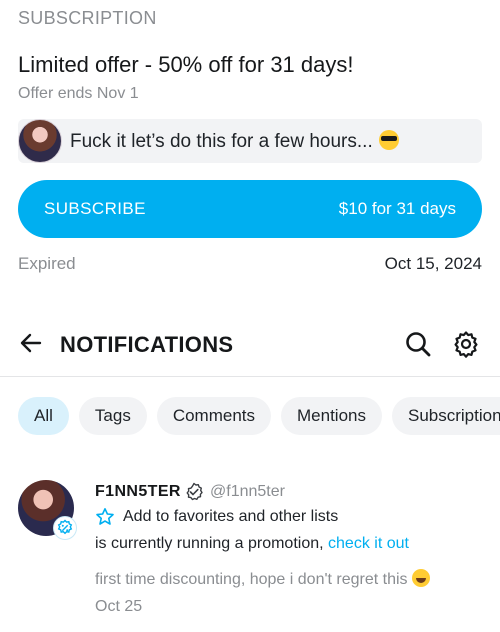 The width and height of the screenshot is (500, 632). Describe the element at coordinates (138, 492) in the screenshot. I see `notification-sender-name: F1NN5TER` at that location.